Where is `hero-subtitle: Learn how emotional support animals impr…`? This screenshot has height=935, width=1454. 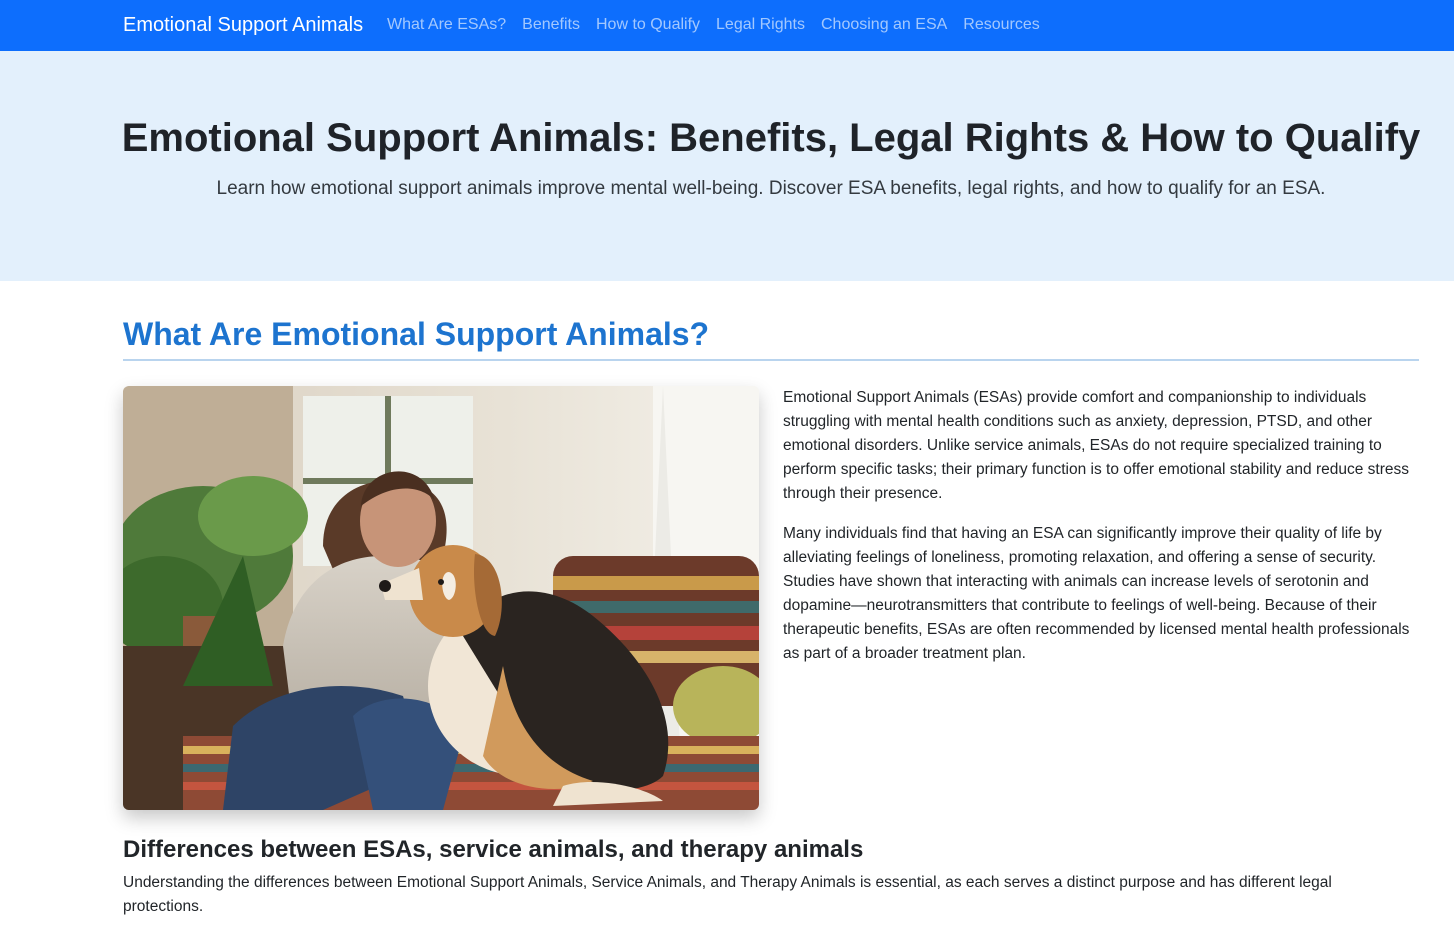 hero-subtitle: Learn how emotional support animals impr… is located at coordinates (771, 188).